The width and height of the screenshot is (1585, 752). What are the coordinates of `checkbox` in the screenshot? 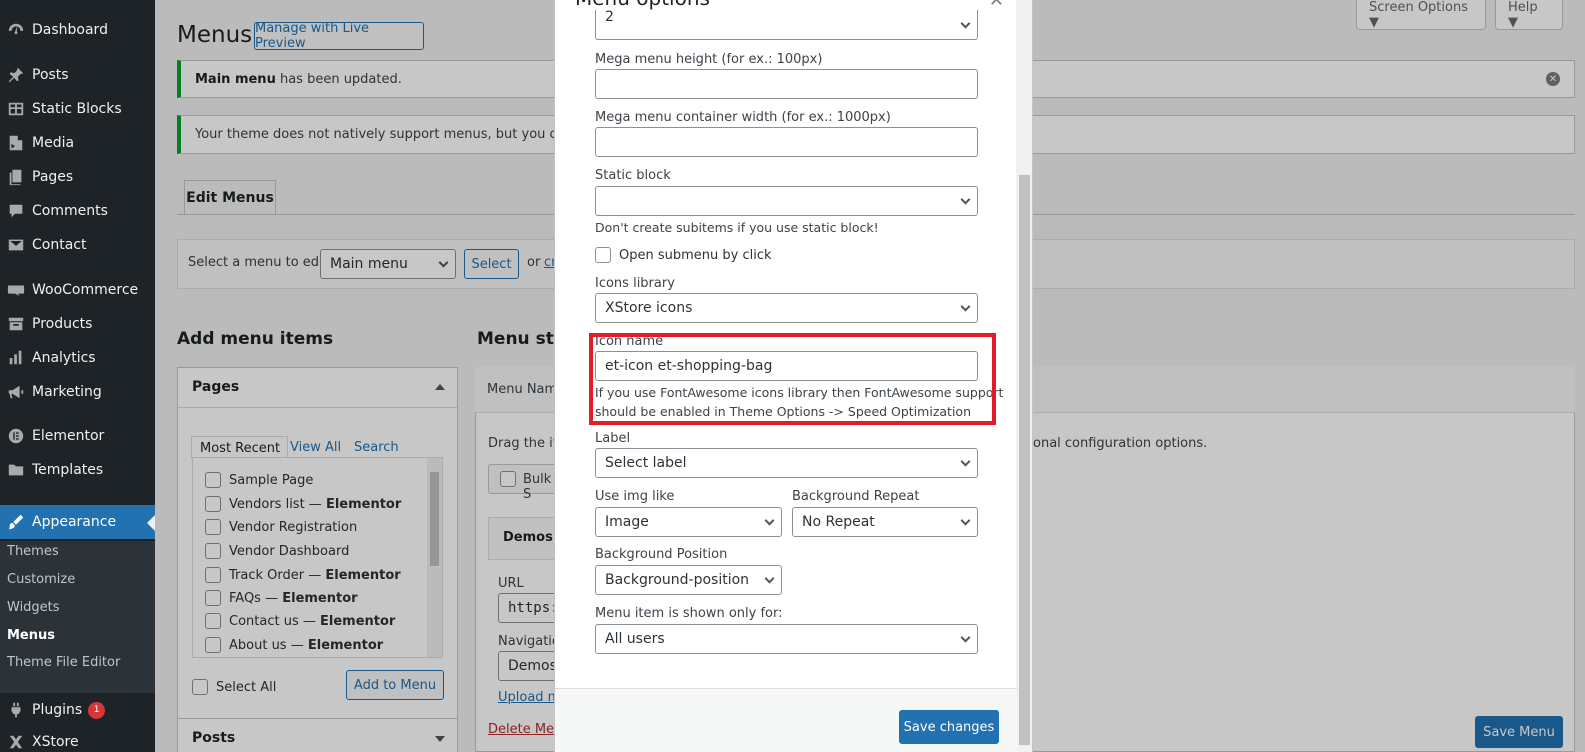 It's located at (603, 255).